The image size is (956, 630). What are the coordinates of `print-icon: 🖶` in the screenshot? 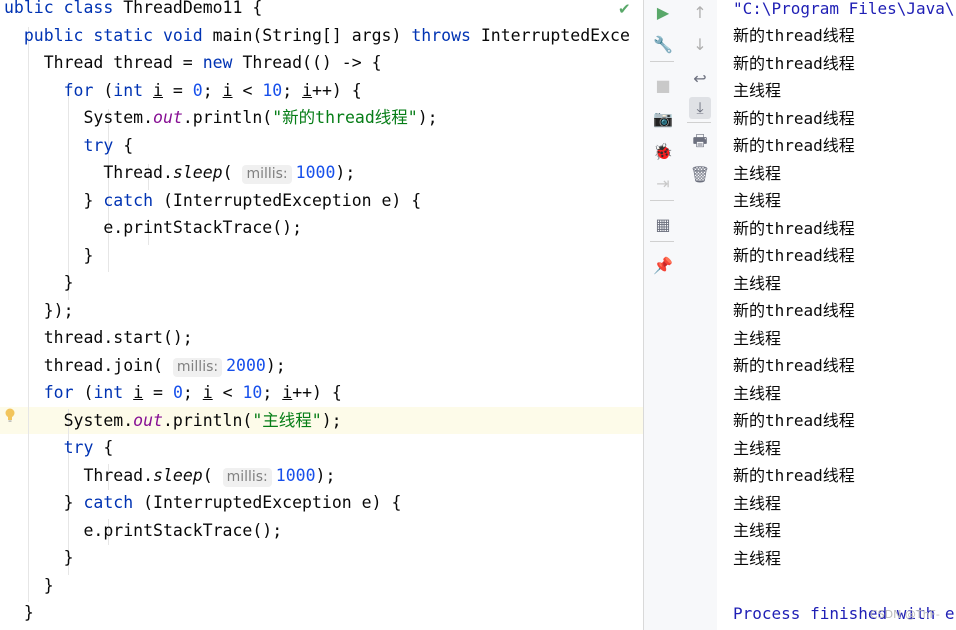 It's located at (700, 142).